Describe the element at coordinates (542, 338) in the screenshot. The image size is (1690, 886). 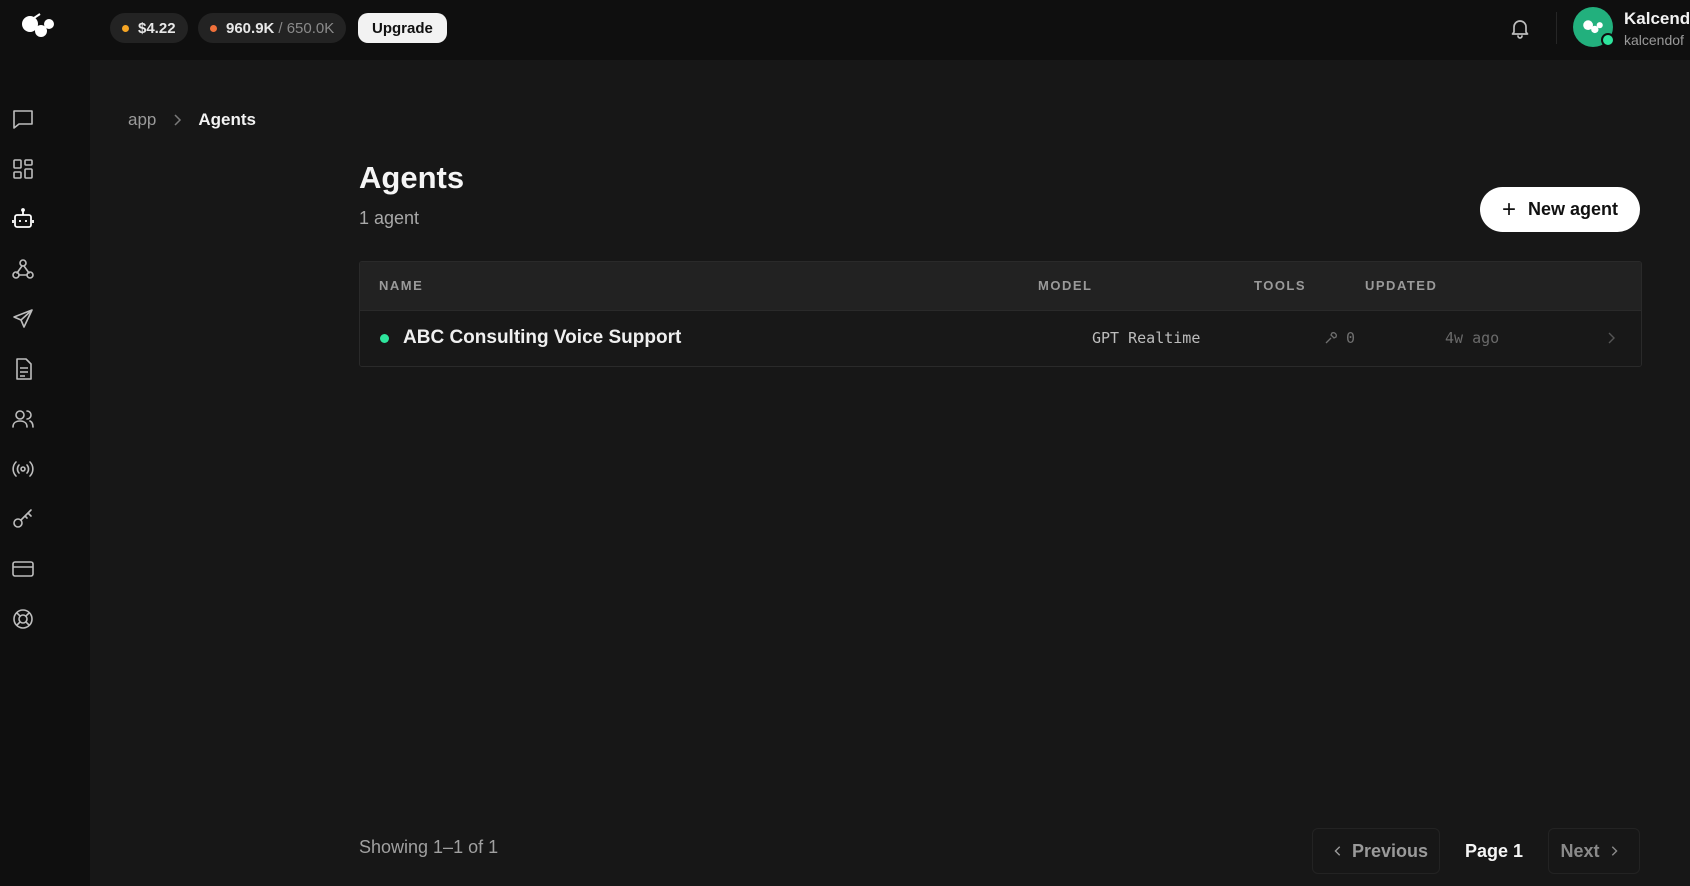
I see `agent-name: ABC Consulting Voice Support` at that location.